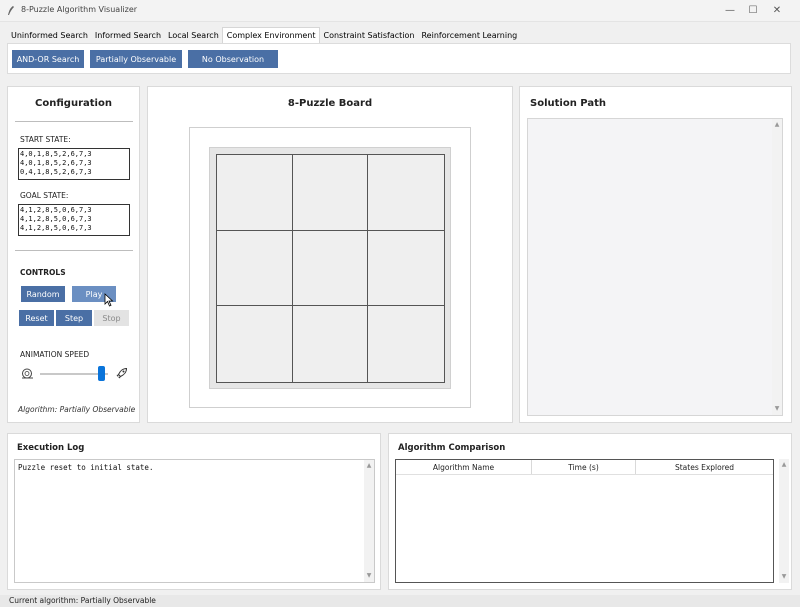 The image size is (800, 607). I want to click on title-bar: 8-Puzzle Algorithm Visualizer — ☐ ✕, so click(400, 11).